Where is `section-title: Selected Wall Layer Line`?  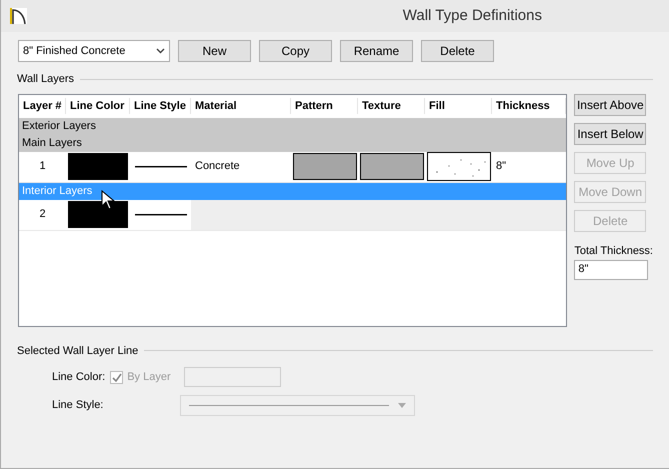 section-title: Selected Wall Layer Line is located at coordinates (77, 351).